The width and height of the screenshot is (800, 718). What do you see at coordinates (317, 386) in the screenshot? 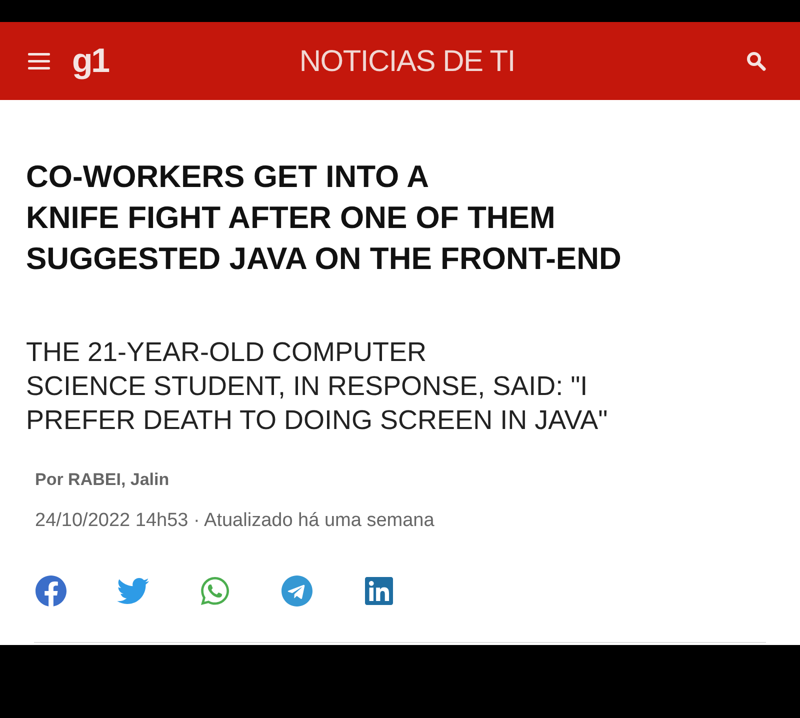
I see `subtitle: THE 21-YEAR-OLD COMPUTER SCIENCE STUDENT, IN RESPONSE, SAID: "I PREFER DEATH TO DOING SCREEN IN JAVA"` at bounding box center [317, 386].